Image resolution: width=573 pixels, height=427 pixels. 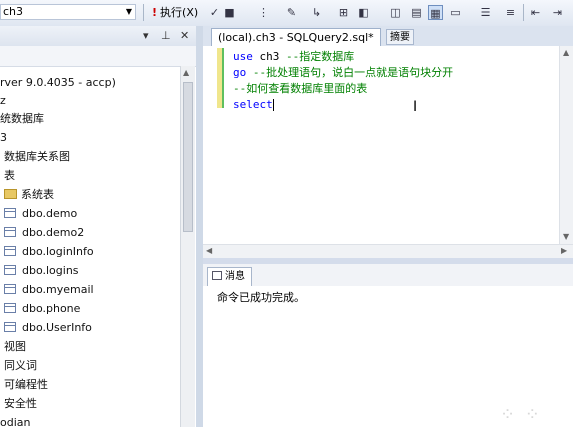 What do you see at coordinates (510, 12) in the screenshot?
I see `uncomment-icon: ≡` at bounding box center [510, 12].